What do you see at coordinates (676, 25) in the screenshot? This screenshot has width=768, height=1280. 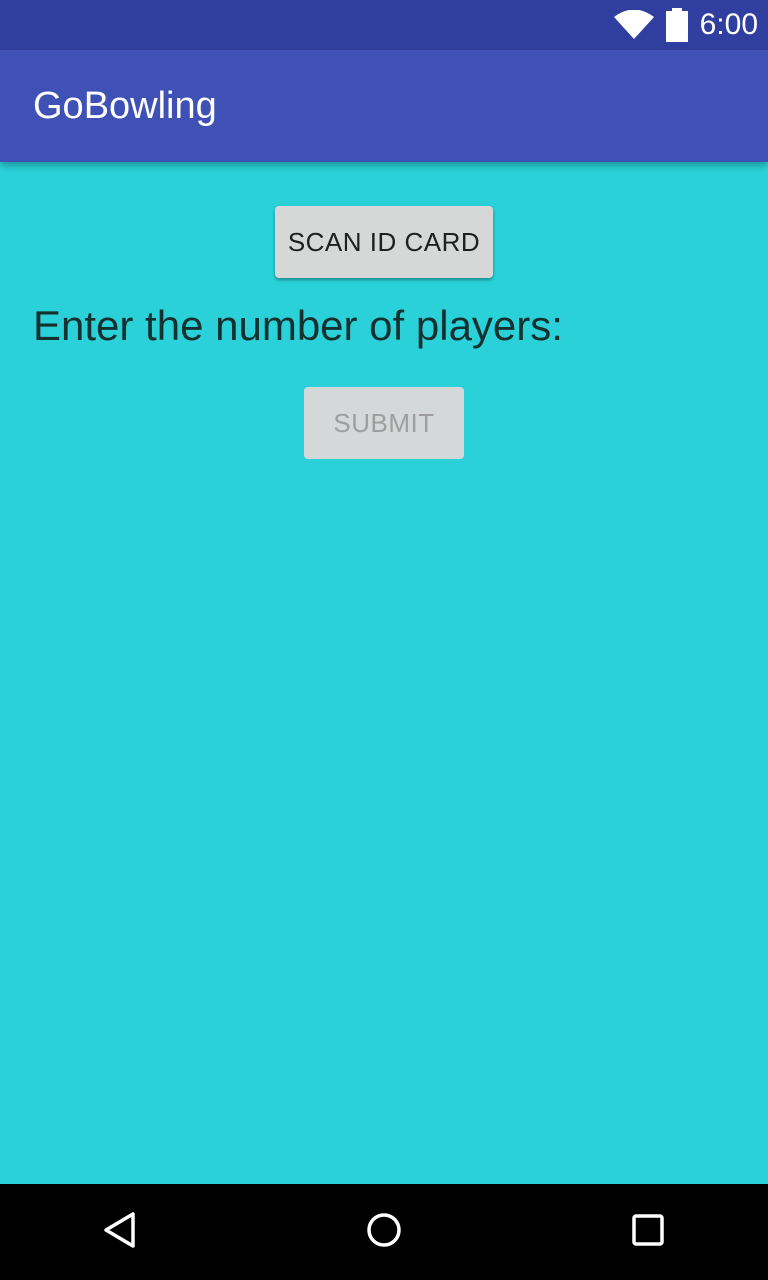 I see `battery-icon` at bounding box center [676, 25].